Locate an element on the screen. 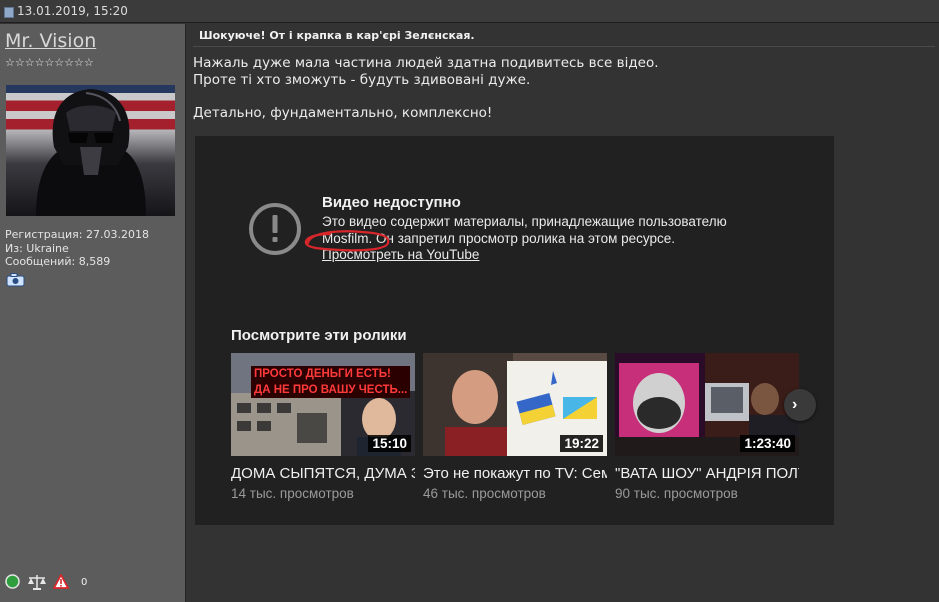 This screenshot has height=602, width=939. video-duration: 19:22 is located at coordinates (581, 443).